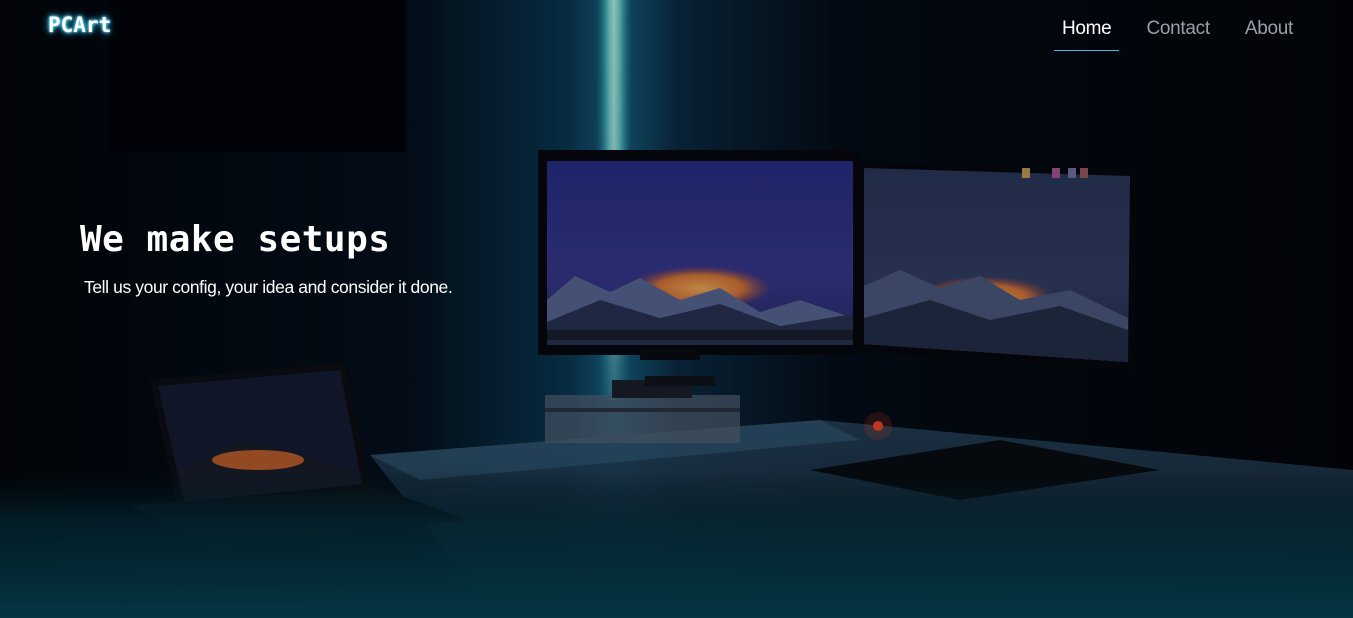 The width and height of the screenshot is (1353, 618). What do you see at coordinates (1177, 26) in the screenshot?
I see `nav-item-contact: Contact` at bounding box center [1177, 26].